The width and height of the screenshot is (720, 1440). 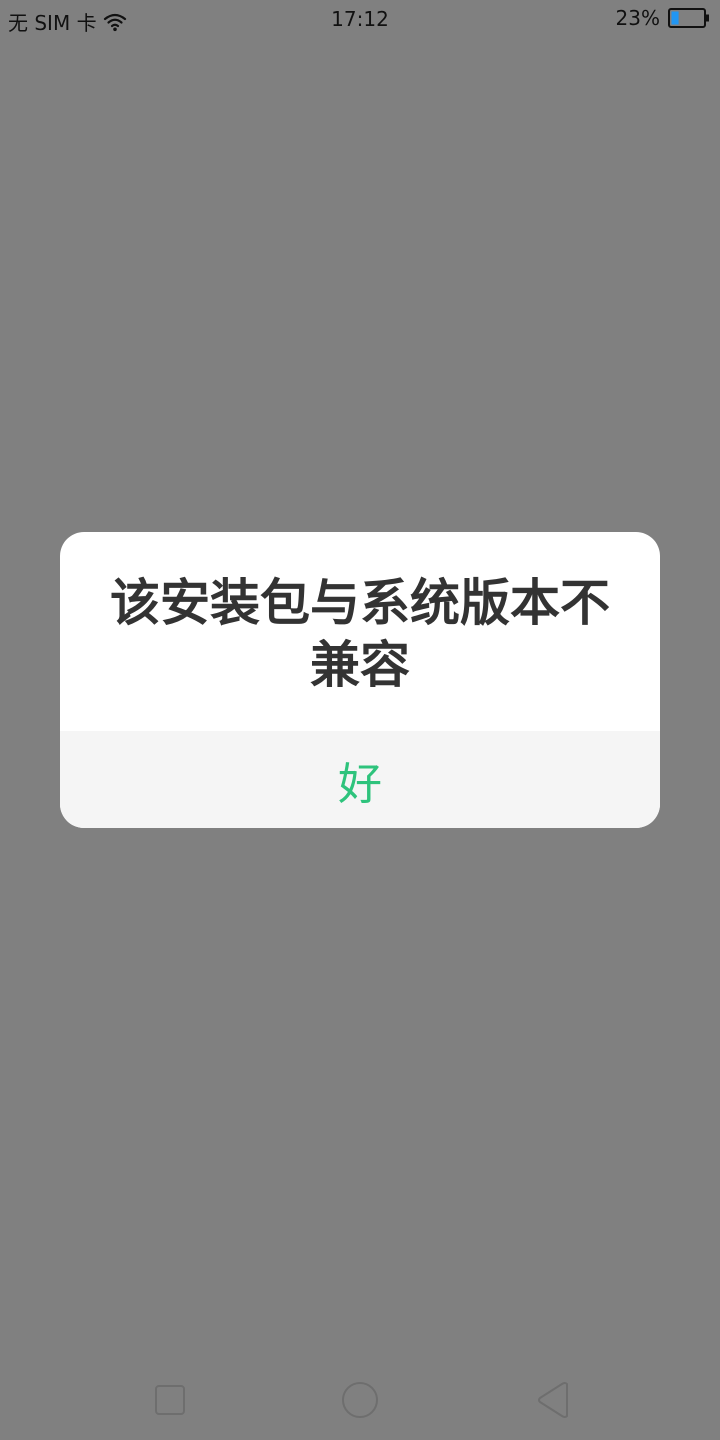 I want to click on home-button, so click(x=360, y=1400).